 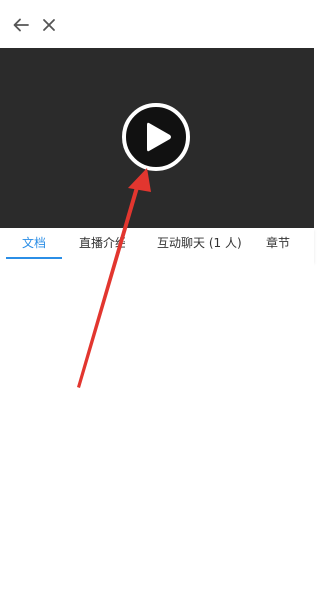 I want to click on tab-interactive-chat: 互动聊天 (1 人), so click(x=199, y=243).